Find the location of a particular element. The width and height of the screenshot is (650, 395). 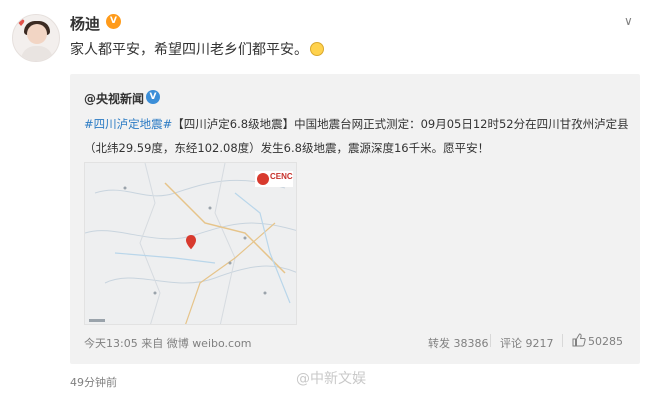

repost-button: 转发 38386 is located at coordinates (458, 343).